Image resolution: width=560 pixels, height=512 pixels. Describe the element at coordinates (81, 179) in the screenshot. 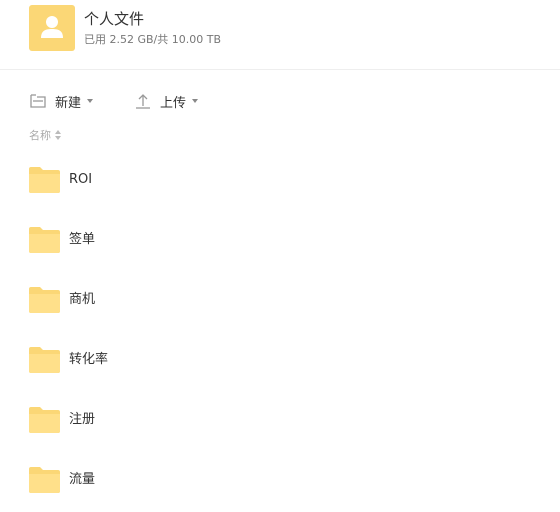

I see `file-name: ROI` at that location.